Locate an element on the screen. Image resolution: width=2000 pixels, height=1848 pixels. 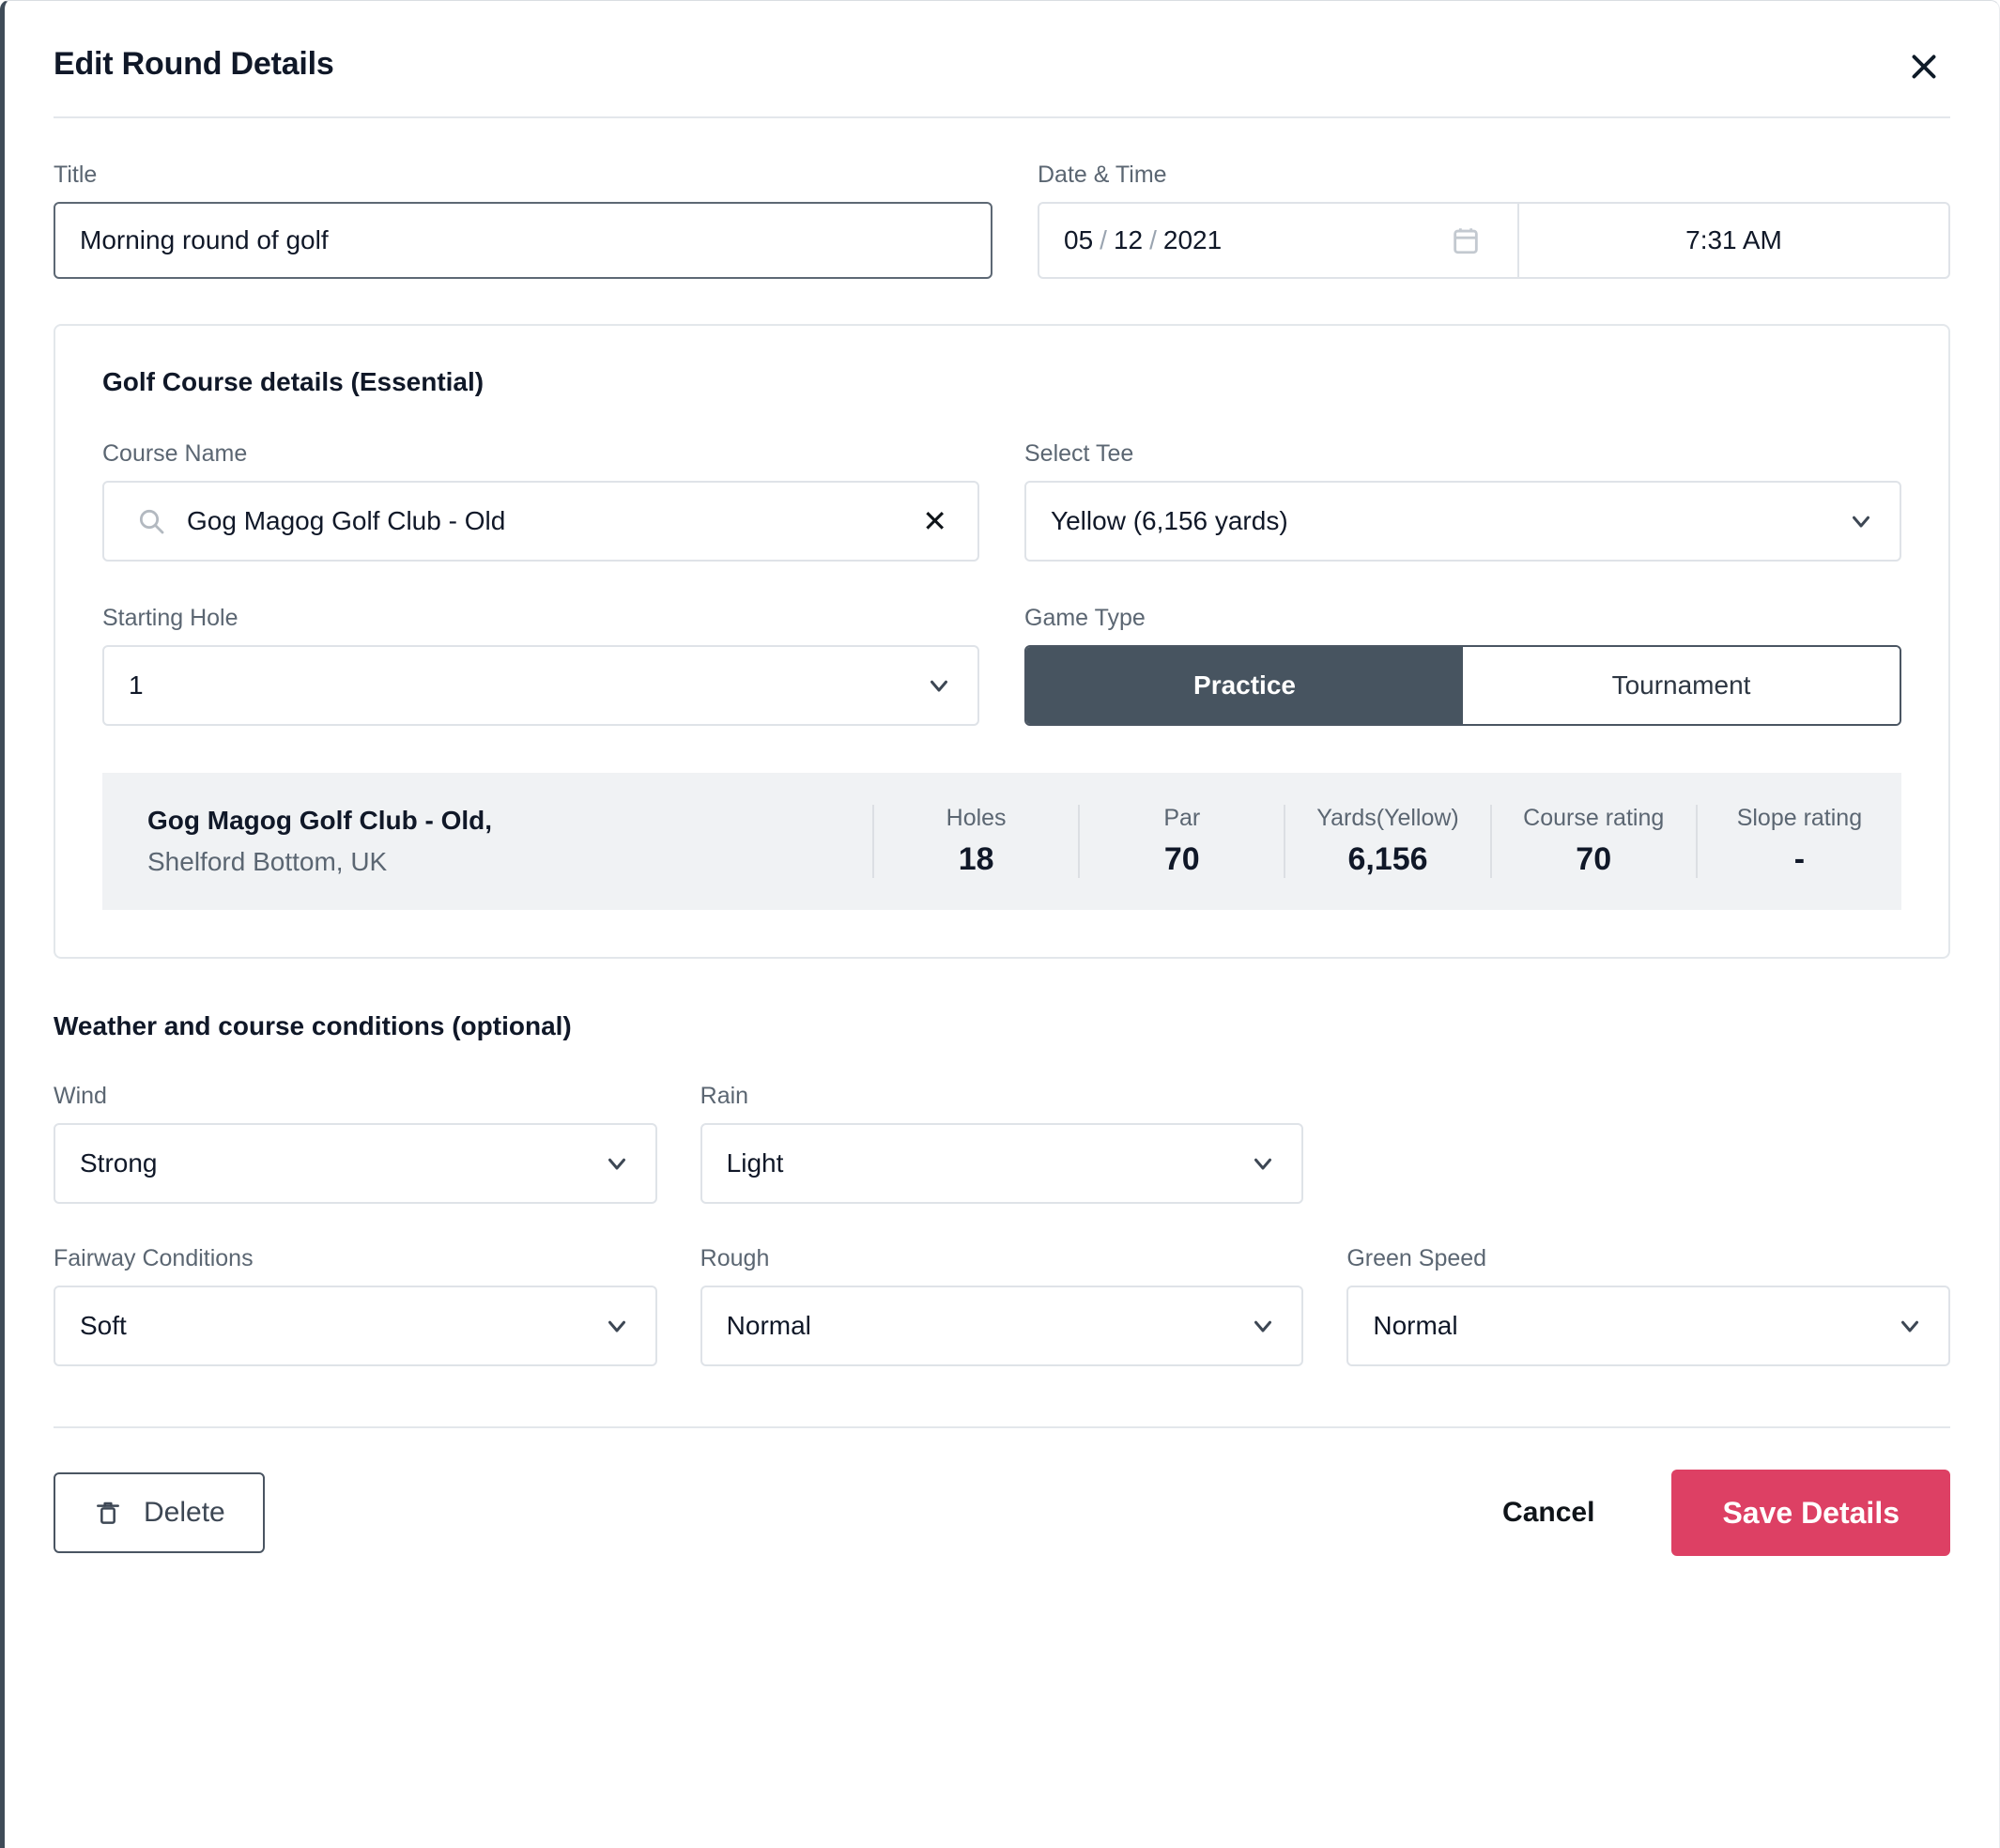
title-field-group: Title Morning round of golf is located at coordinates (523, 220).